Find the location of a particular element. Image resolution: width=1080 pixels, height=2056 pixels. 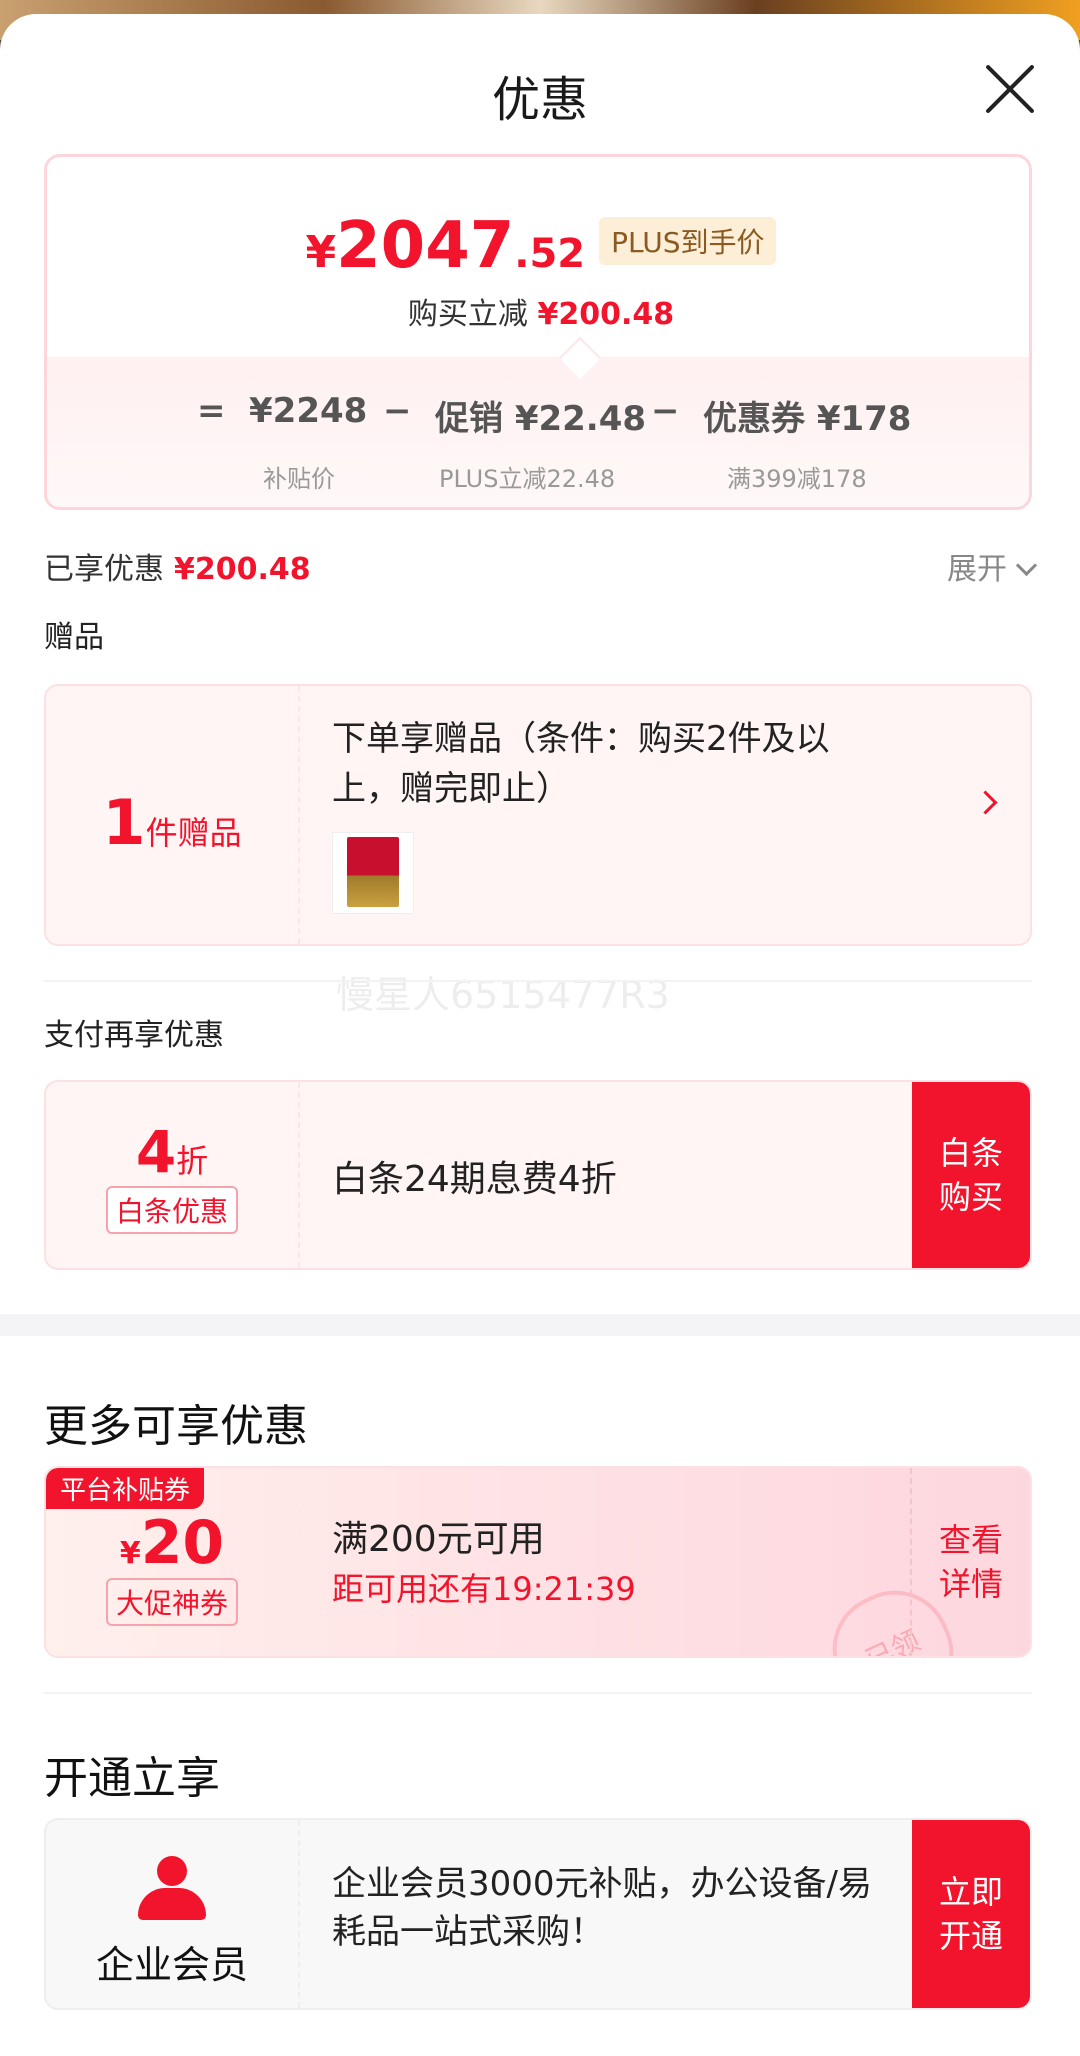

watermark: 慢星人6515477R3 is located at coordinates (503, 995).